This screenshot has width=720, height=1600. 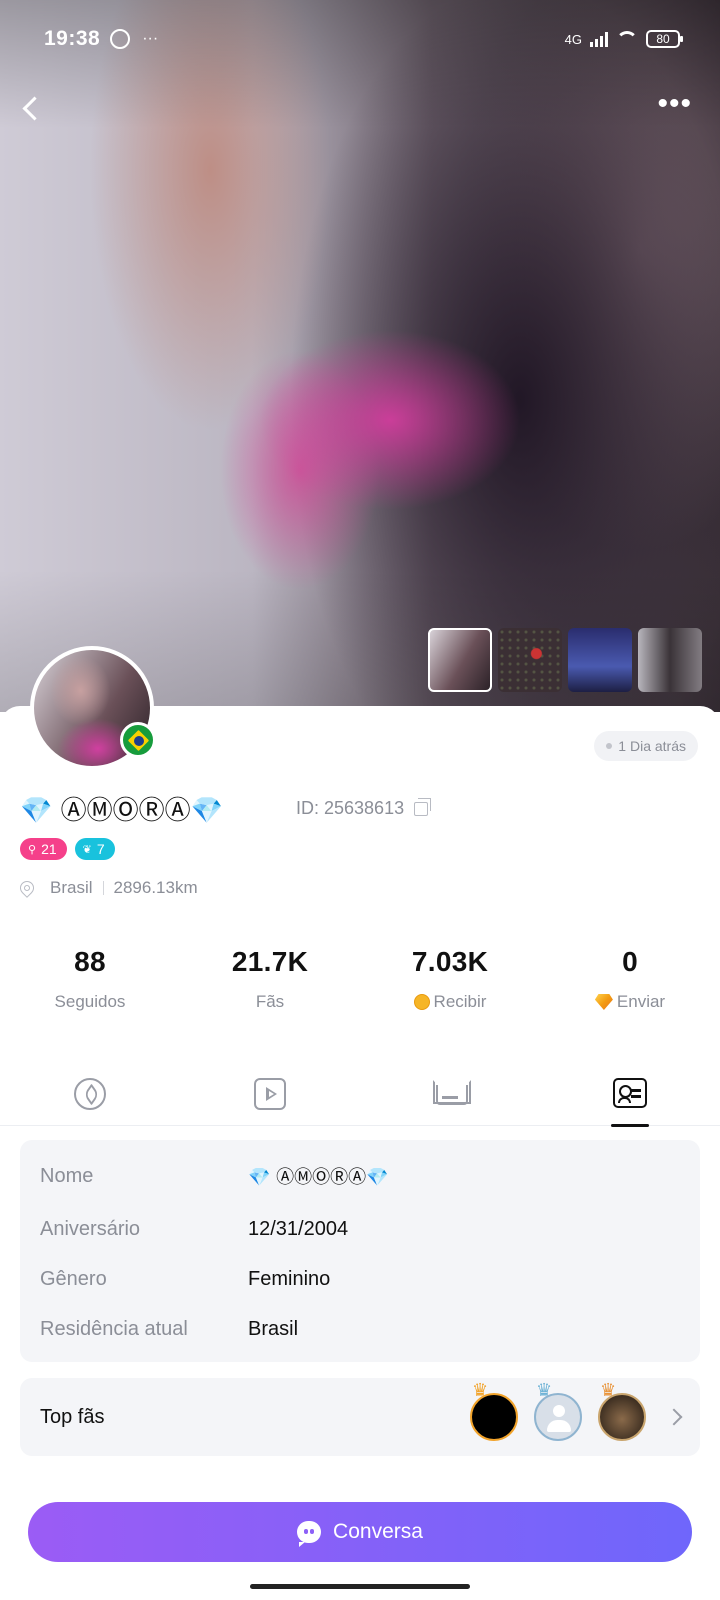 I want to click on location-pin-icon, so click(x=27, y=888).